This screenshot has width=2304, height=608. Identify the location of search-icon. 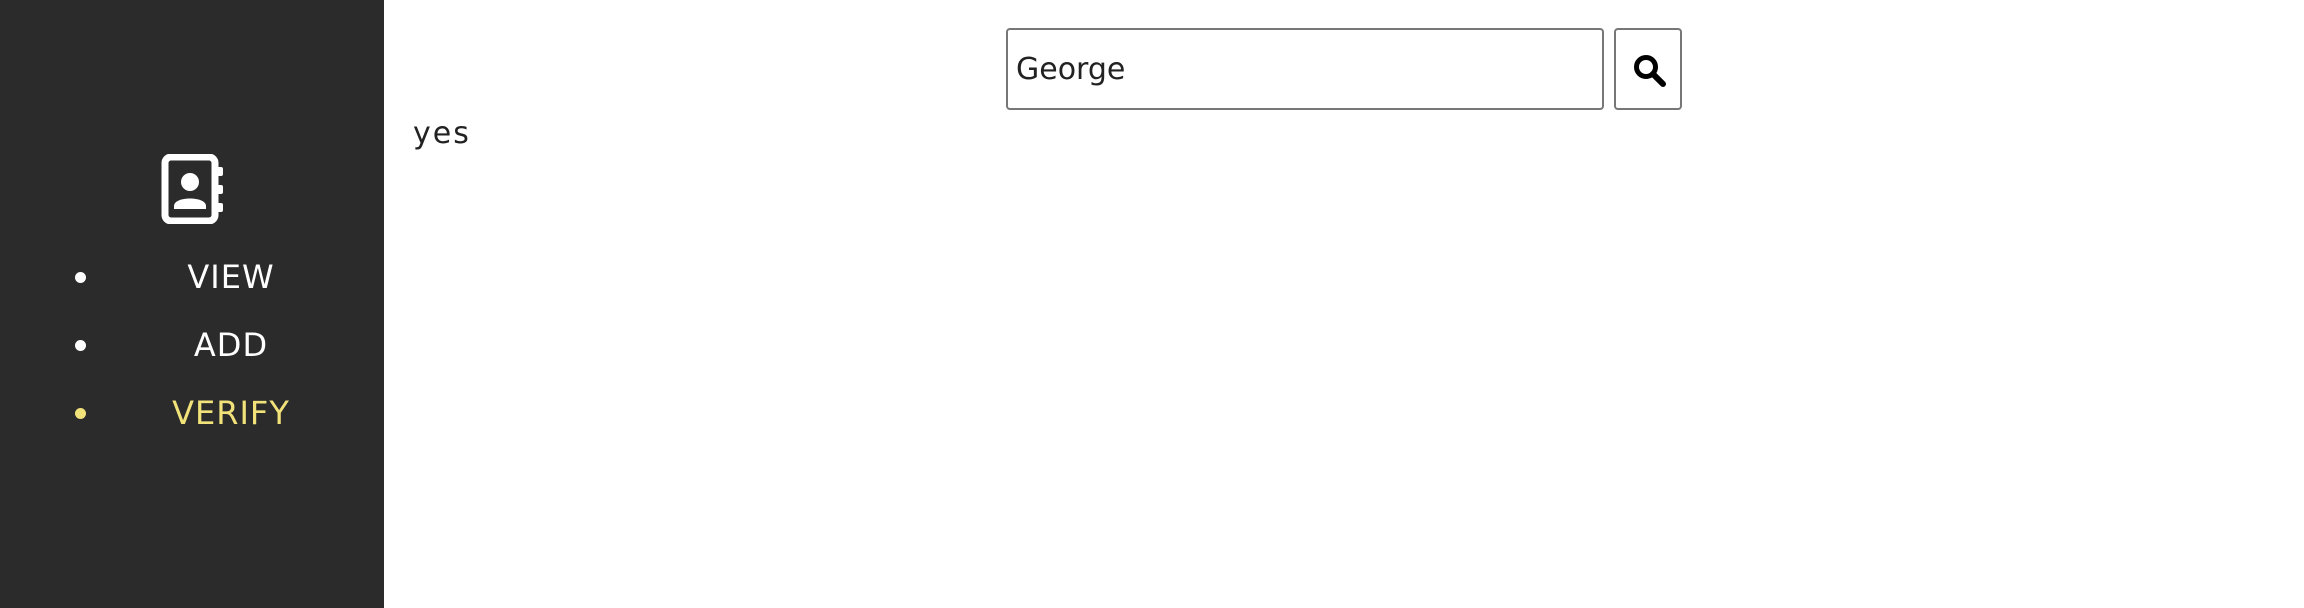
(1650, 71).